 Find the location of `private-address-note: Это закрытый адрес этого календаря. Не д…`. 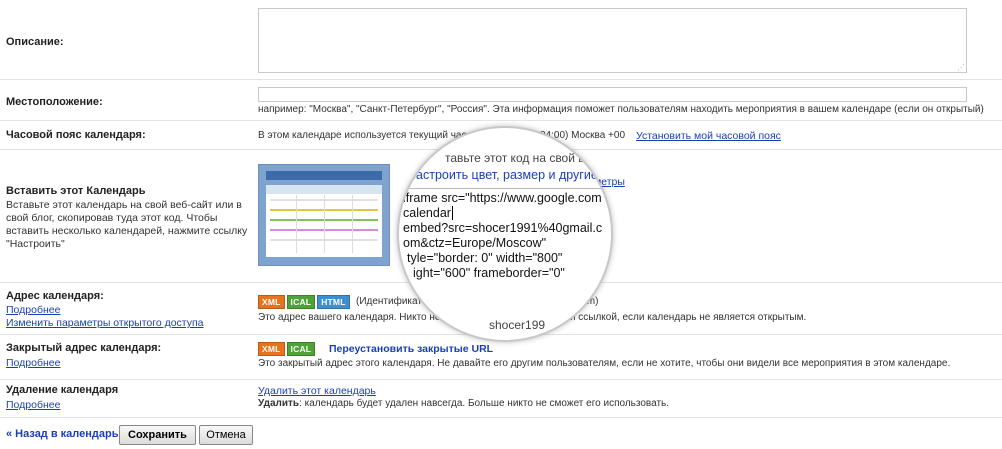

private-address-note: Это закрытый адрес этого календаря. Не д… is located at coordinates (604, 363).